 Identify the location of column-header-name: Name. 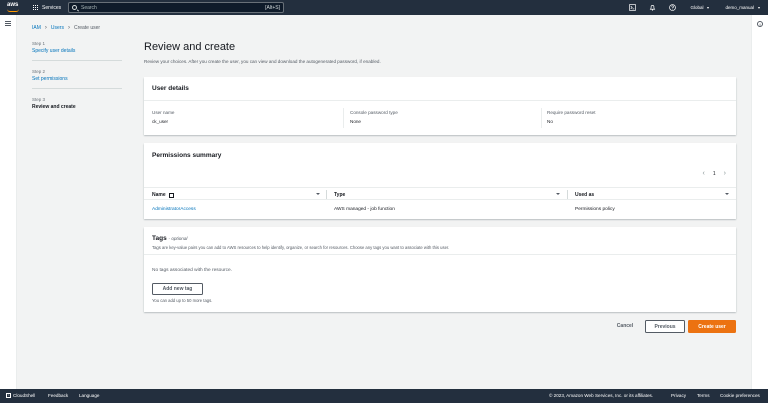
(163, 195).